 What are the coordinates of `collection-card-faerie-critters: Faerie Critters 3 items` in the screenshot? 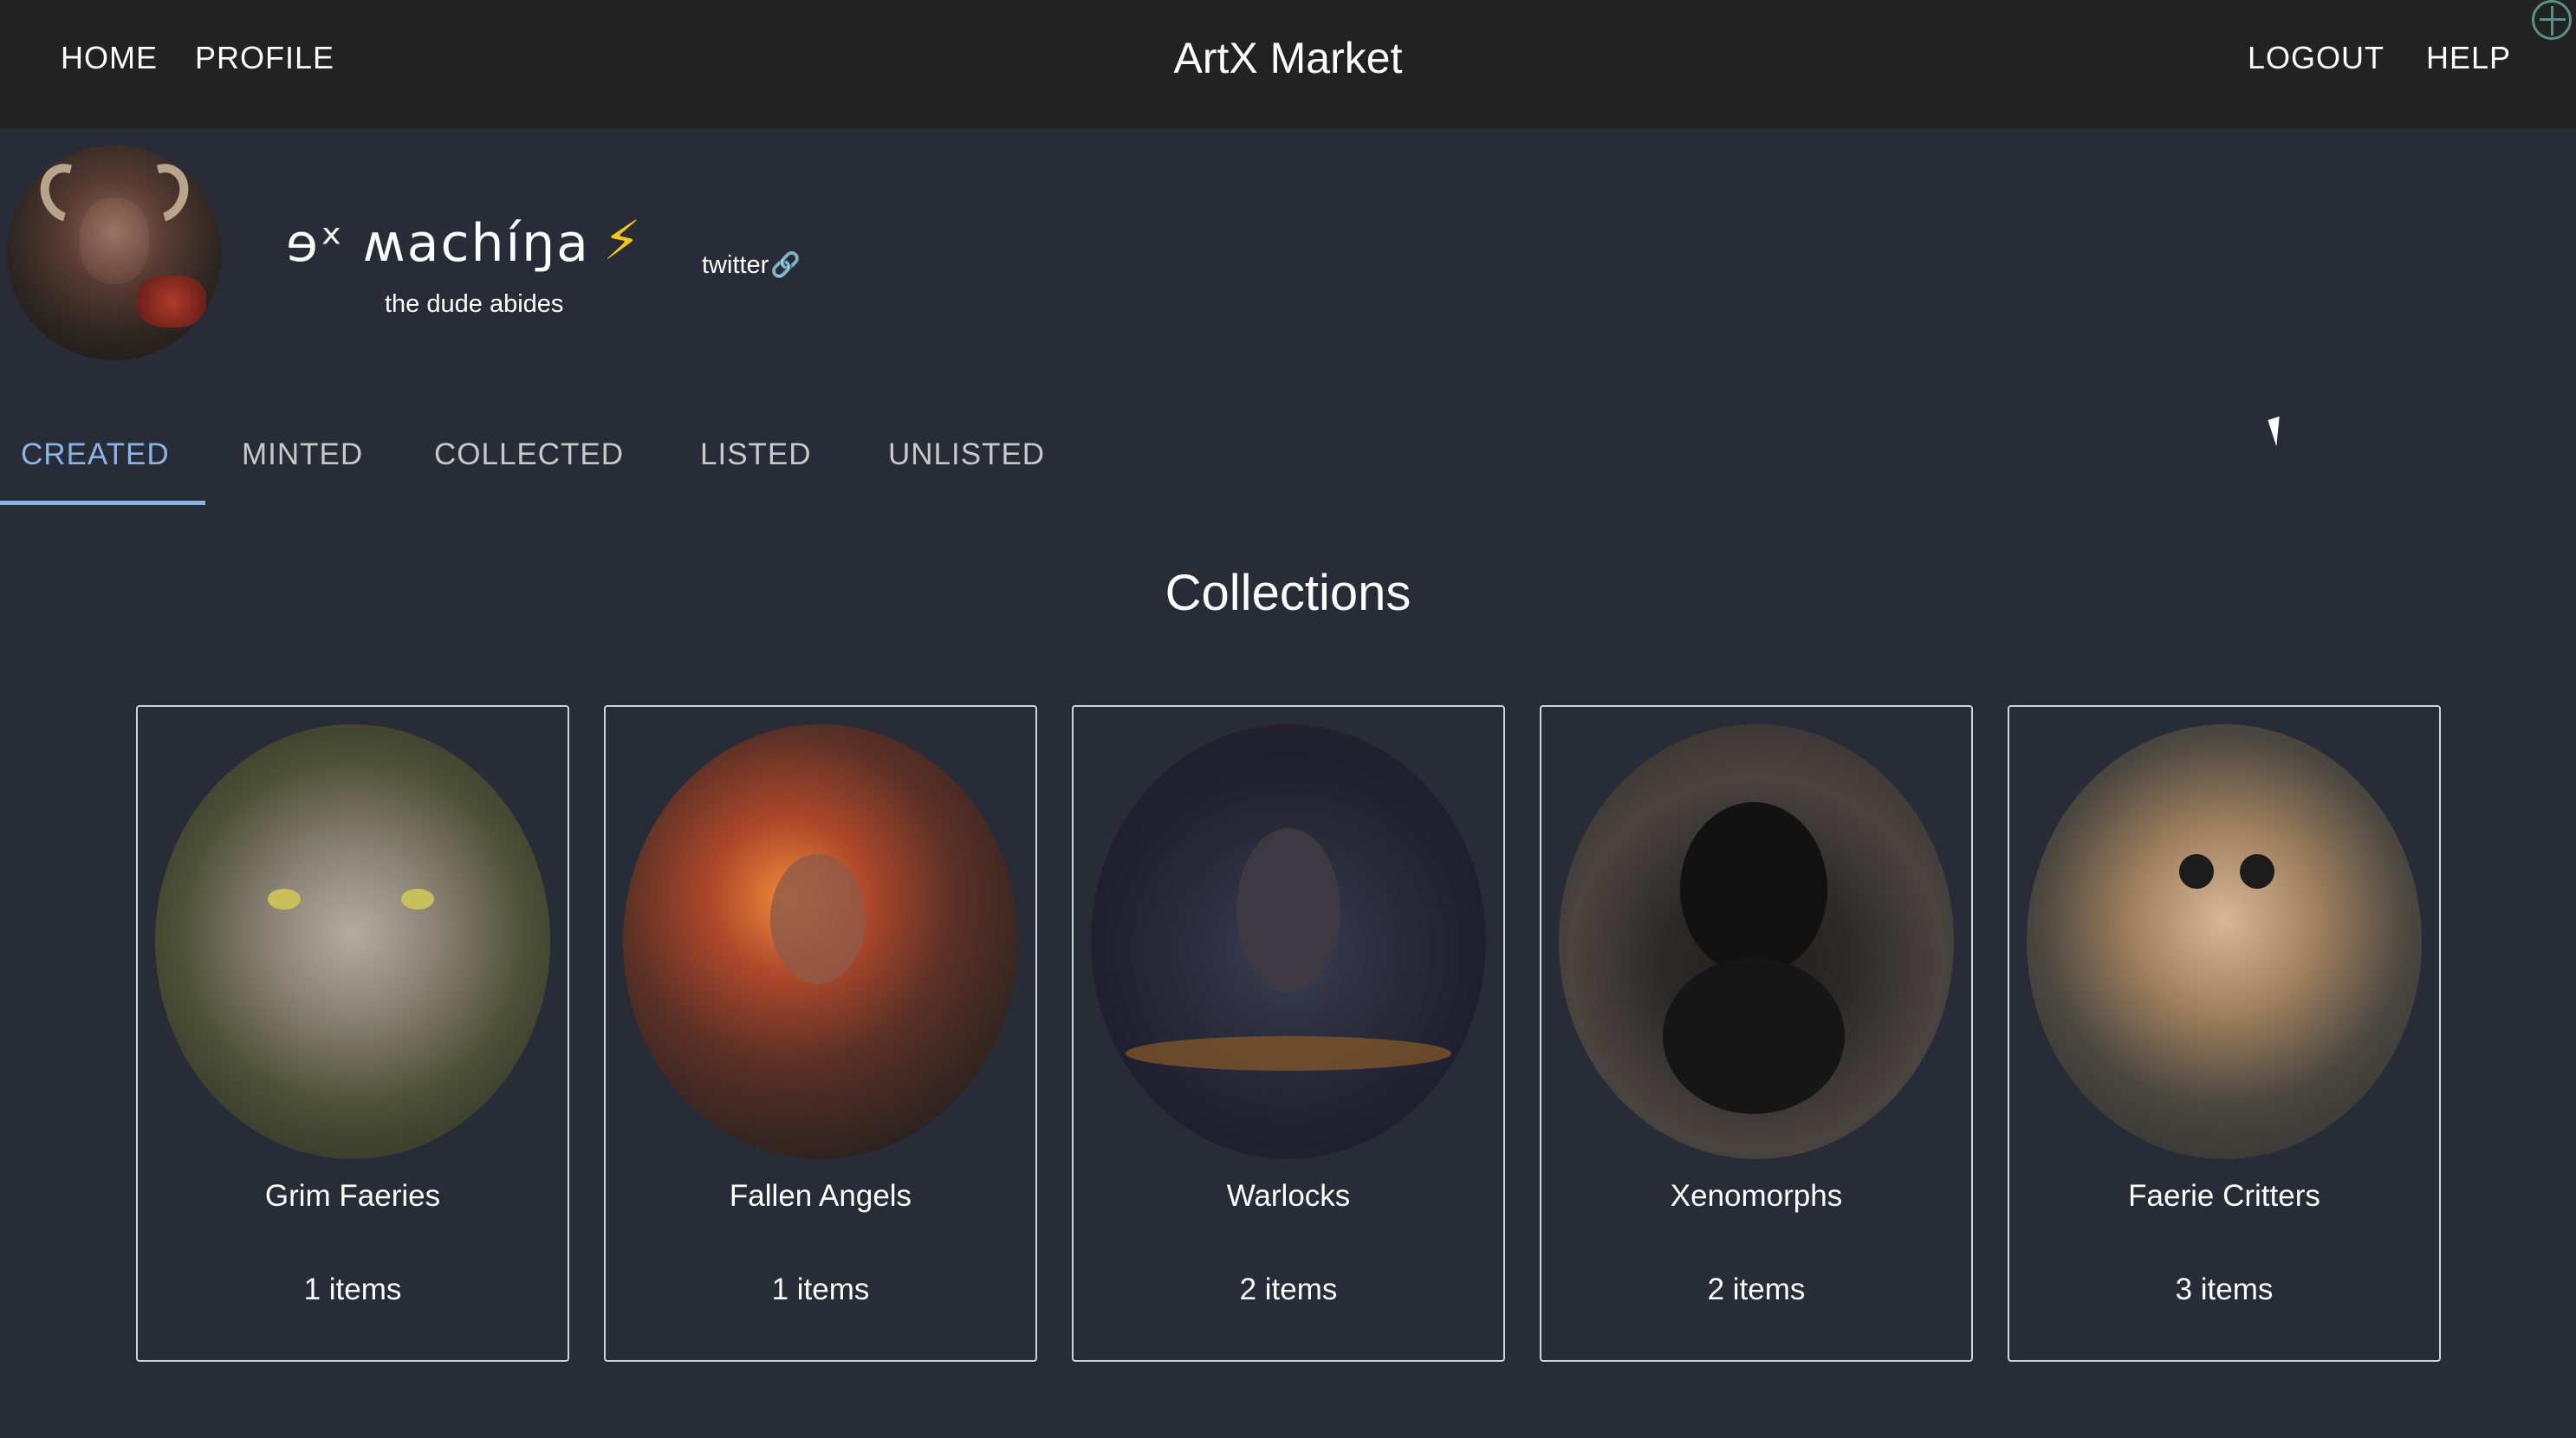 It's located at (2225, 1033).